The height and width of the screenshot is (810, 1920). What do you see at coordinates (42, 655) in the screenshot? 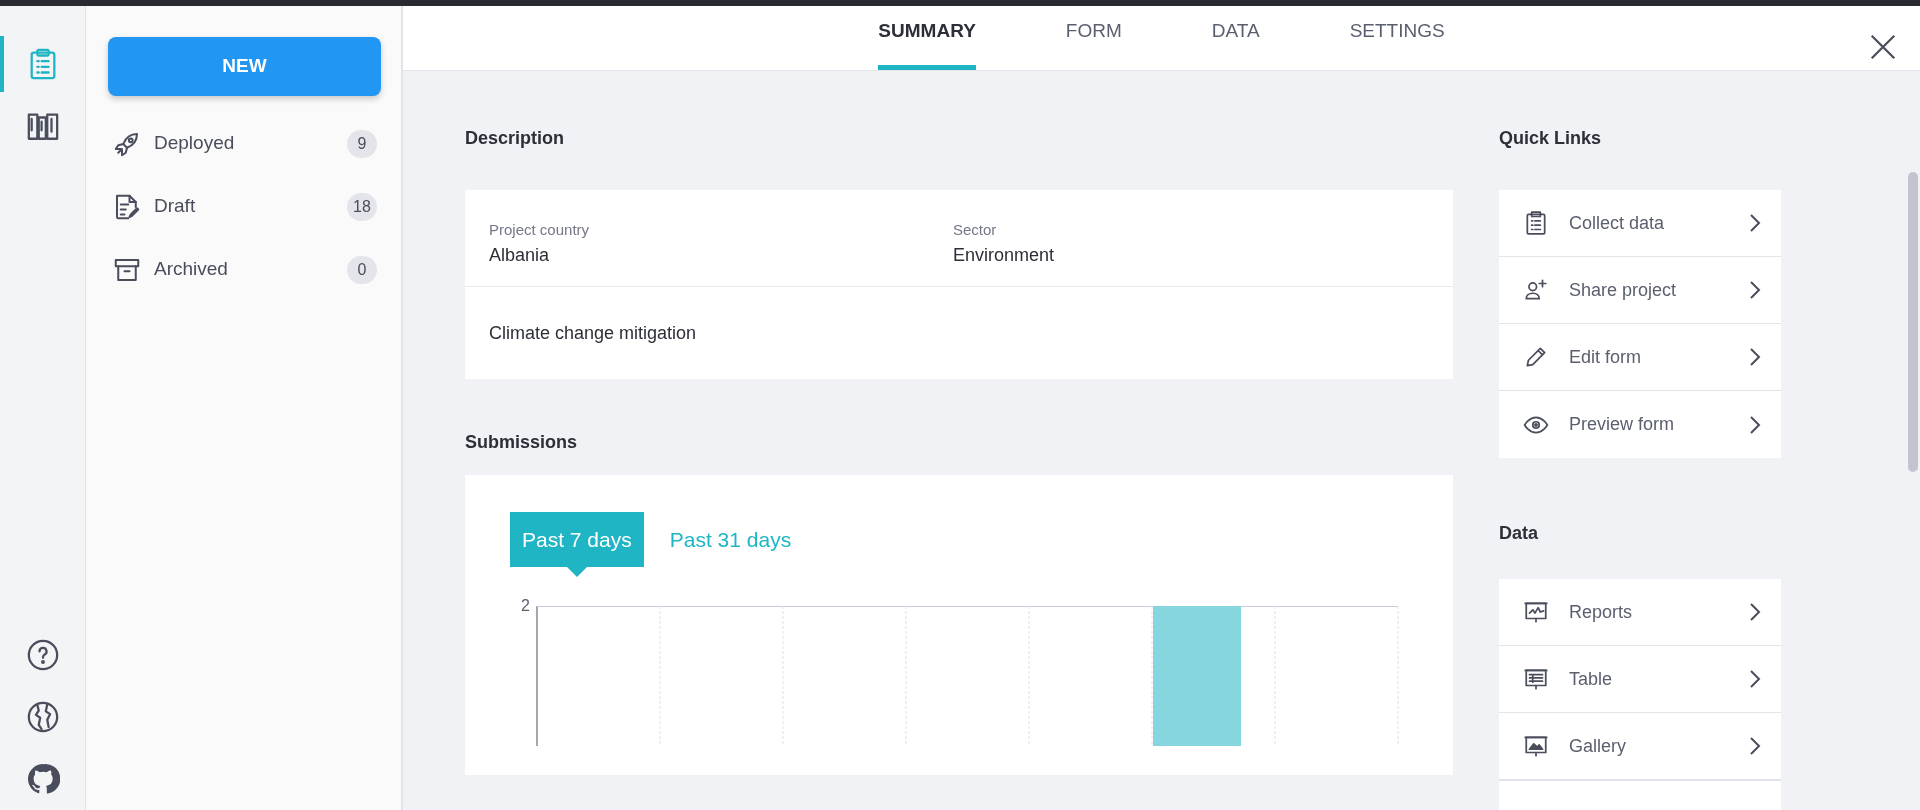
I see `help-icon` at bounding box center [42, 655].